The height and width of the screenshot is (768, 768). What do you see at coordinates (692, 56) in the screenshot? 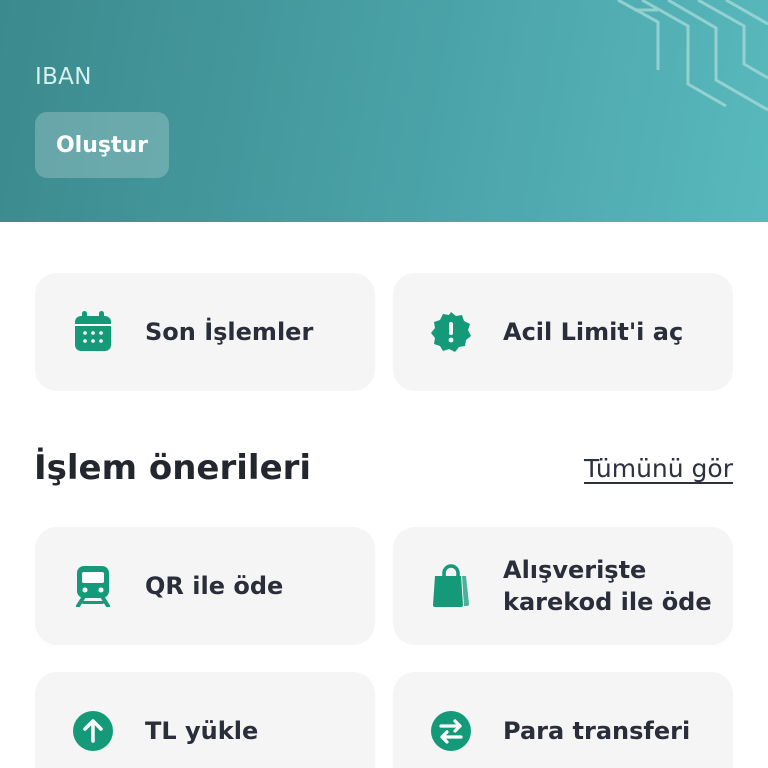
I see `header-decoration-icon` at bounding box center [692, 56].